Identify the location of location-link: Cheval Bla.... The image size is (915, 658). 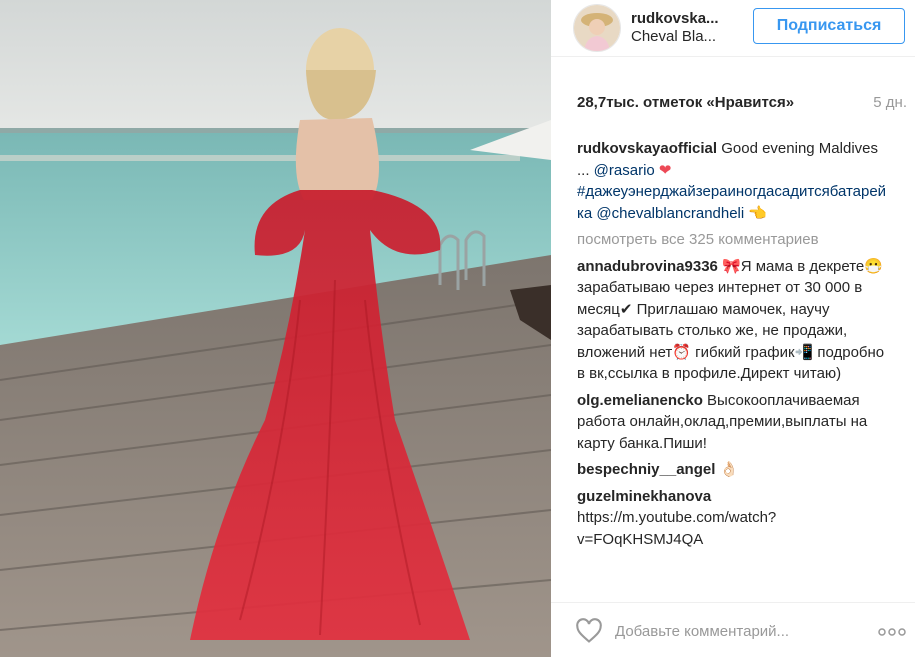
(673, 36).